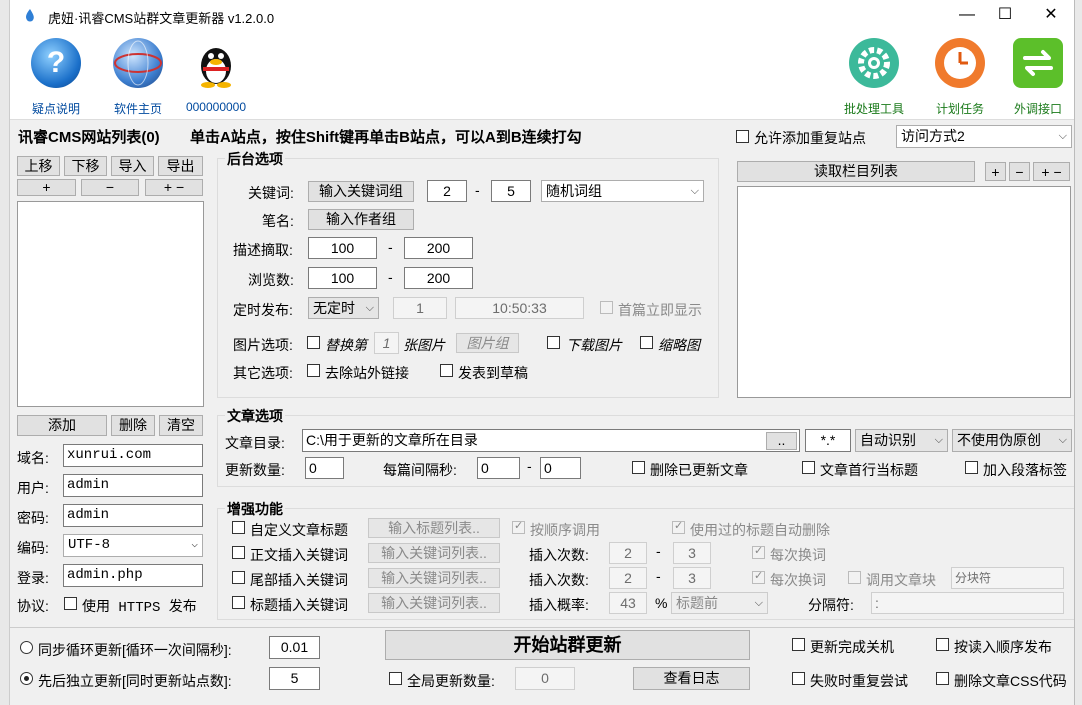 The image size is (1082, 705). I want to click on allow-duplicate-label: 允许添加重复站点, so click(810, 138).